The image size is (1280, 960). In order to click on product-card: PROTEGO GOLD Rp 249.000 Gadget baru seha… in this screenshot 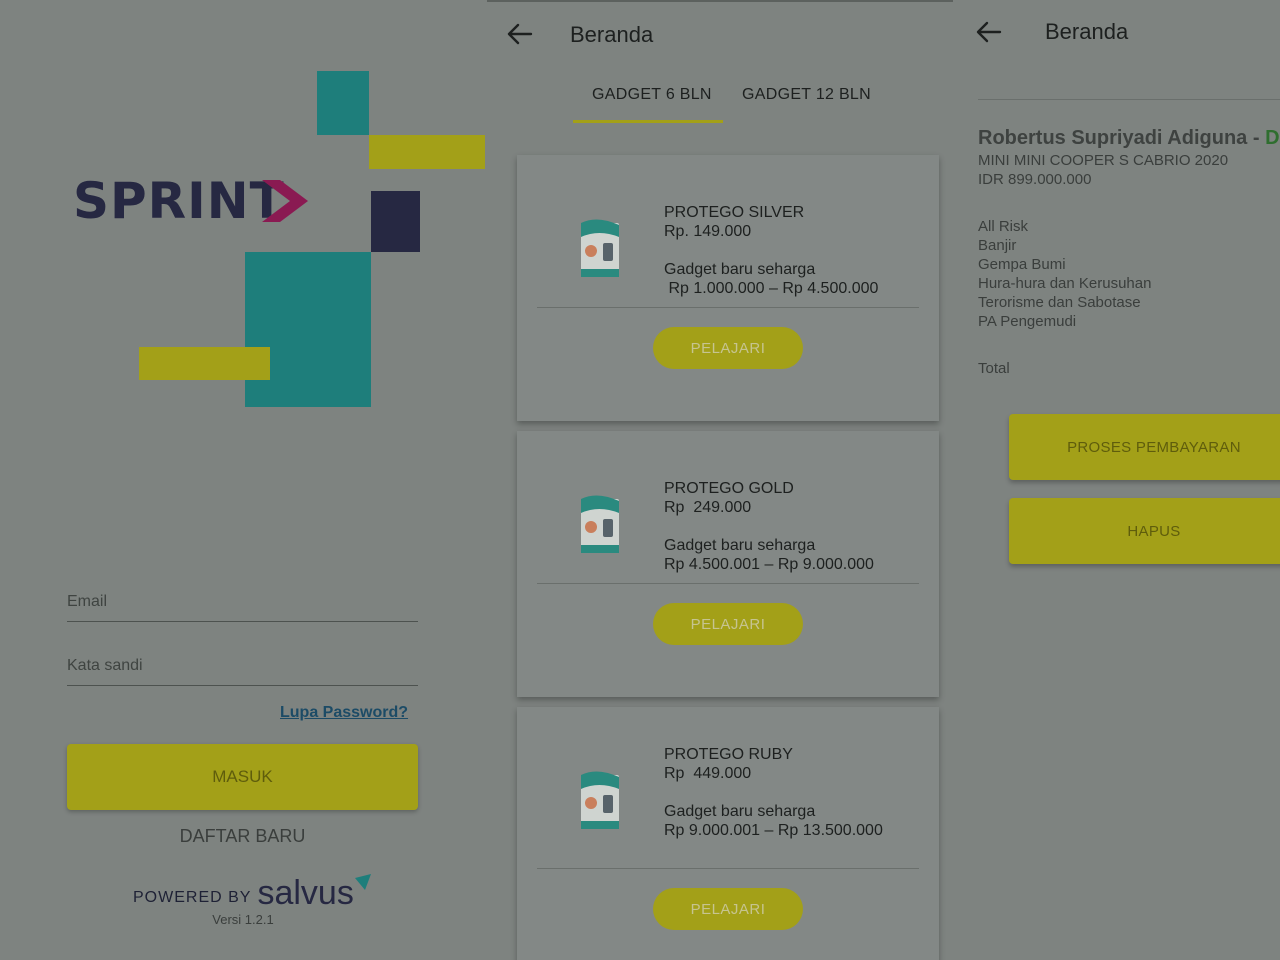, I will do `click(728, 564)`.